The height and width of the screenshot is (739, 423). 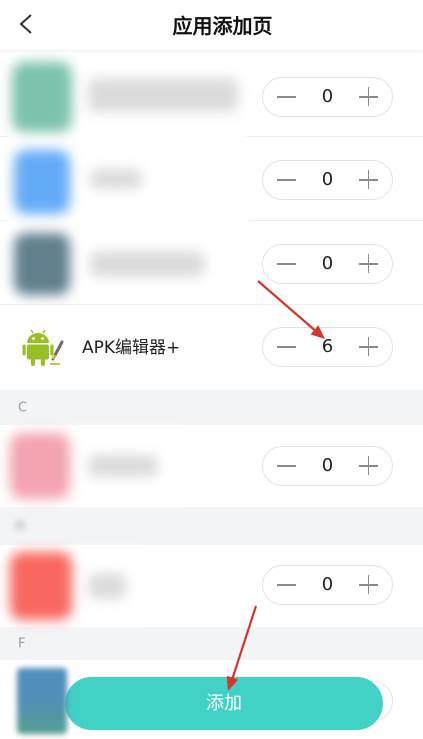 I want to click on header-bar: 应用添加页, so click(x=211, y=25).